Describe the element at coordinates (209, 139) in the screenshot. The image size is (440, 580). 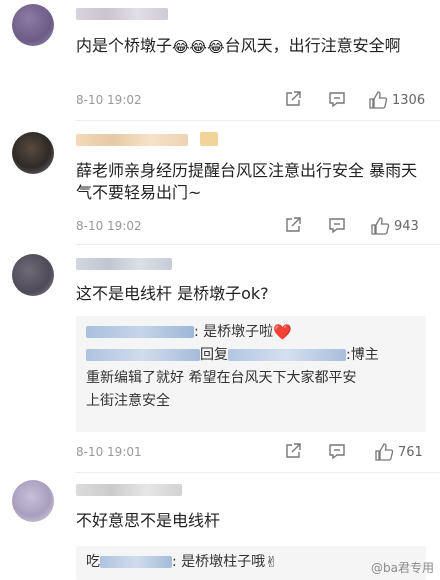
I see `badge-blurred` at that location.